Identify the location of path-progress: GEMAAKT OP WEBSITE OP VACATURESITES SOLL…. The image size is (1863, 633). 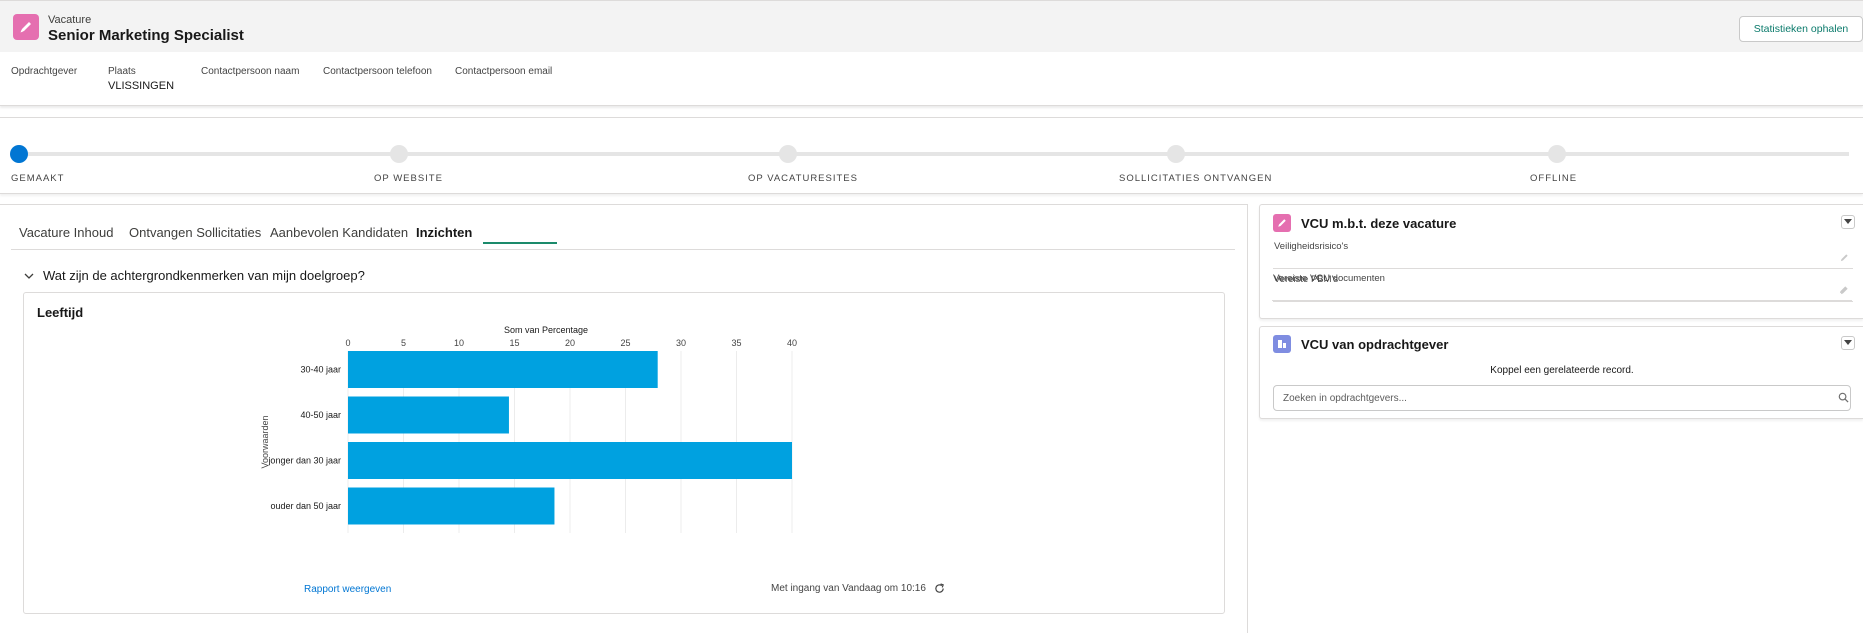
(931, 155).